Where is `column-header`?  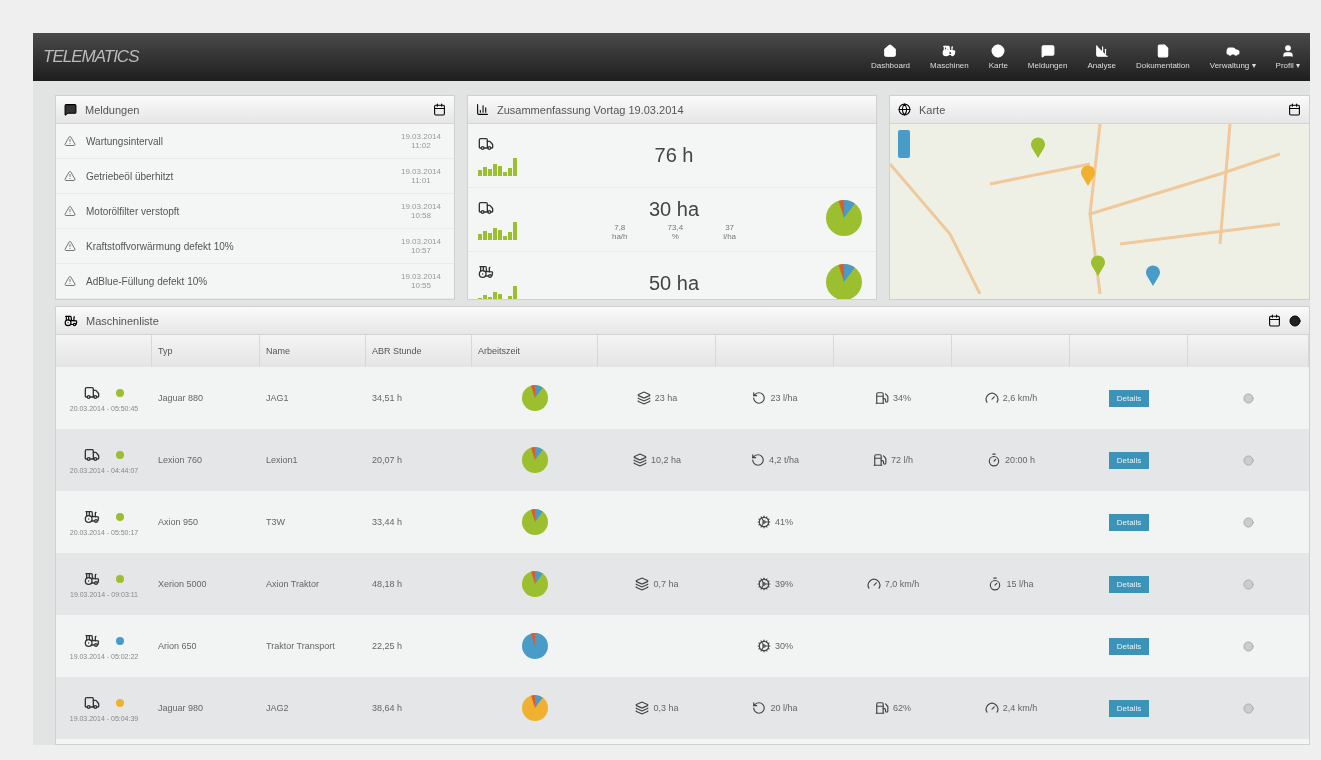
column-header is located at coordinates (104, 351).